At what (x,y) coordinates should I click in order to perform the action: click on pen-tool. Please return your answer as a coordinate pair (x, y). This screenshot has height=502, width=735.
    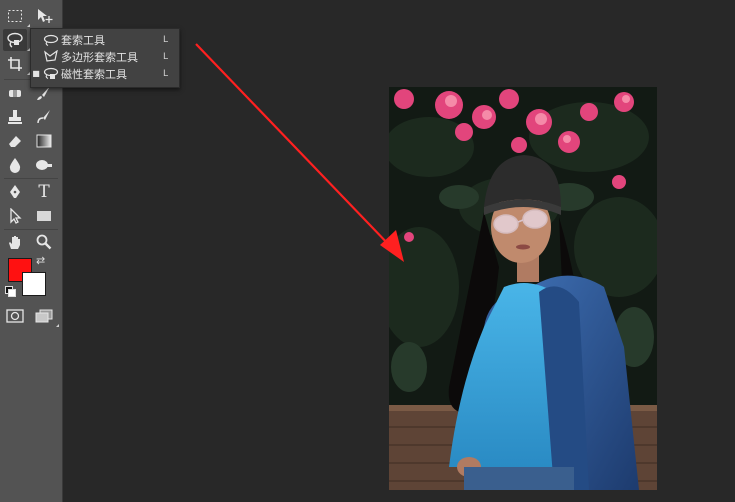
    Looking at the image, I should click on (15, 192).